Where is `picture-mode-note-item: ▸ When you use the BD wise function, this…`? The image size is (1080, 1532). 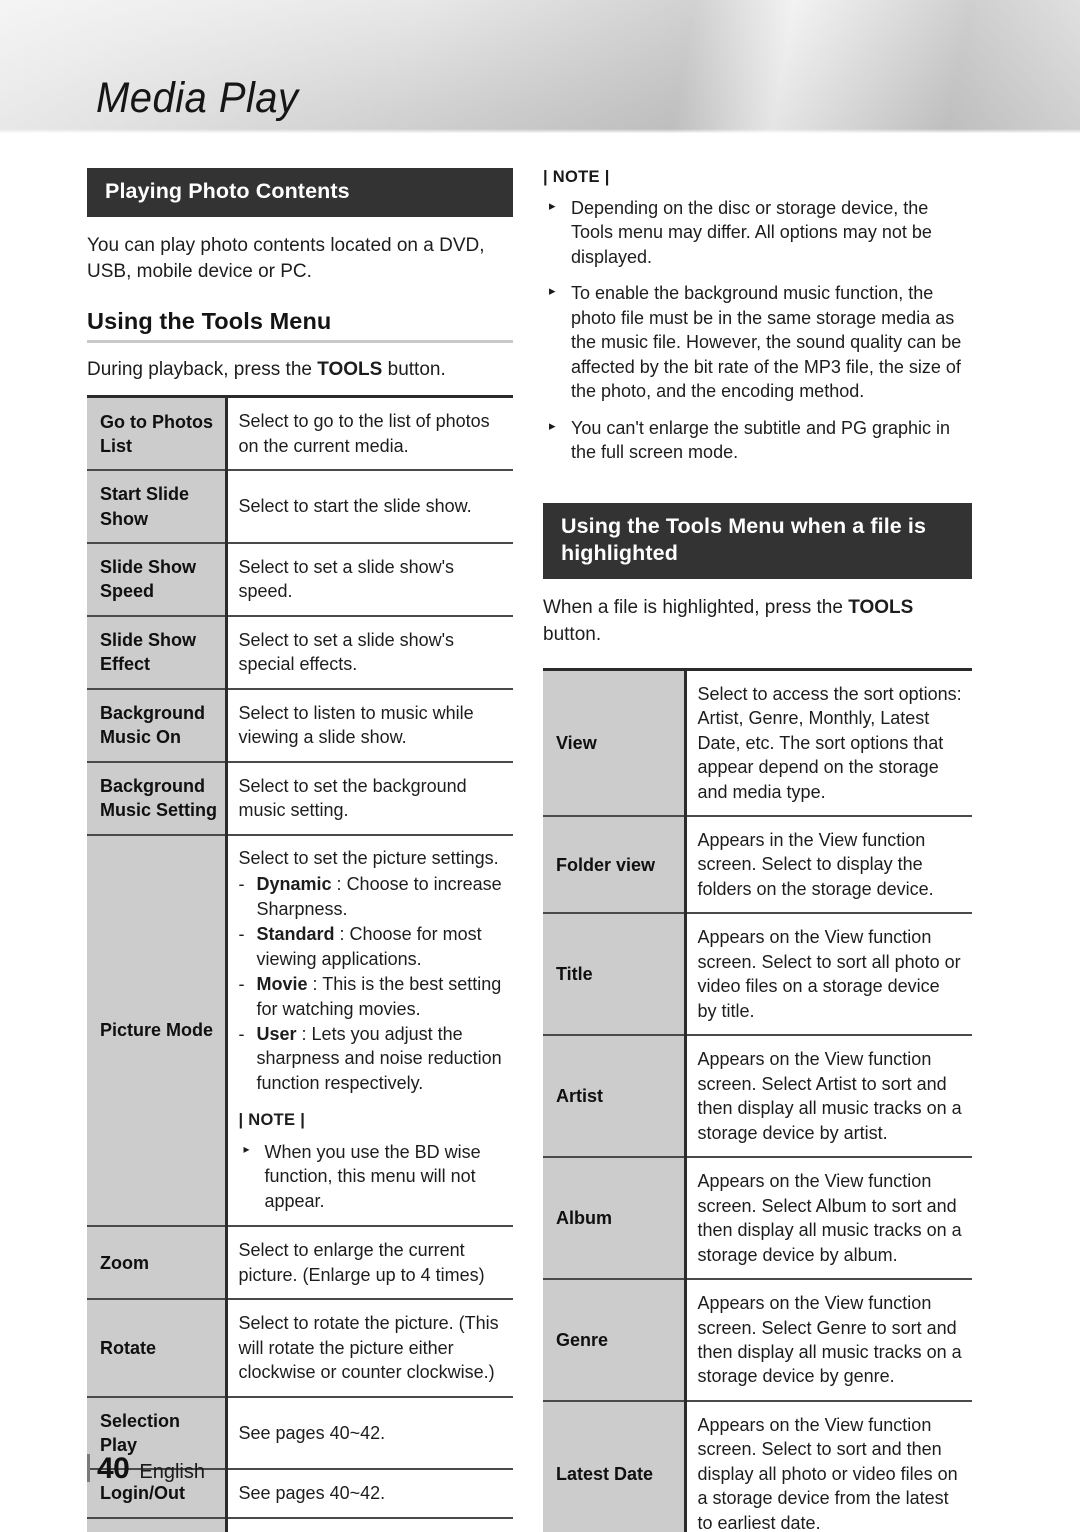 picture-mode-note-item: ▸ When you use the BD wise function, this… is located at coordinates (371, 1176).